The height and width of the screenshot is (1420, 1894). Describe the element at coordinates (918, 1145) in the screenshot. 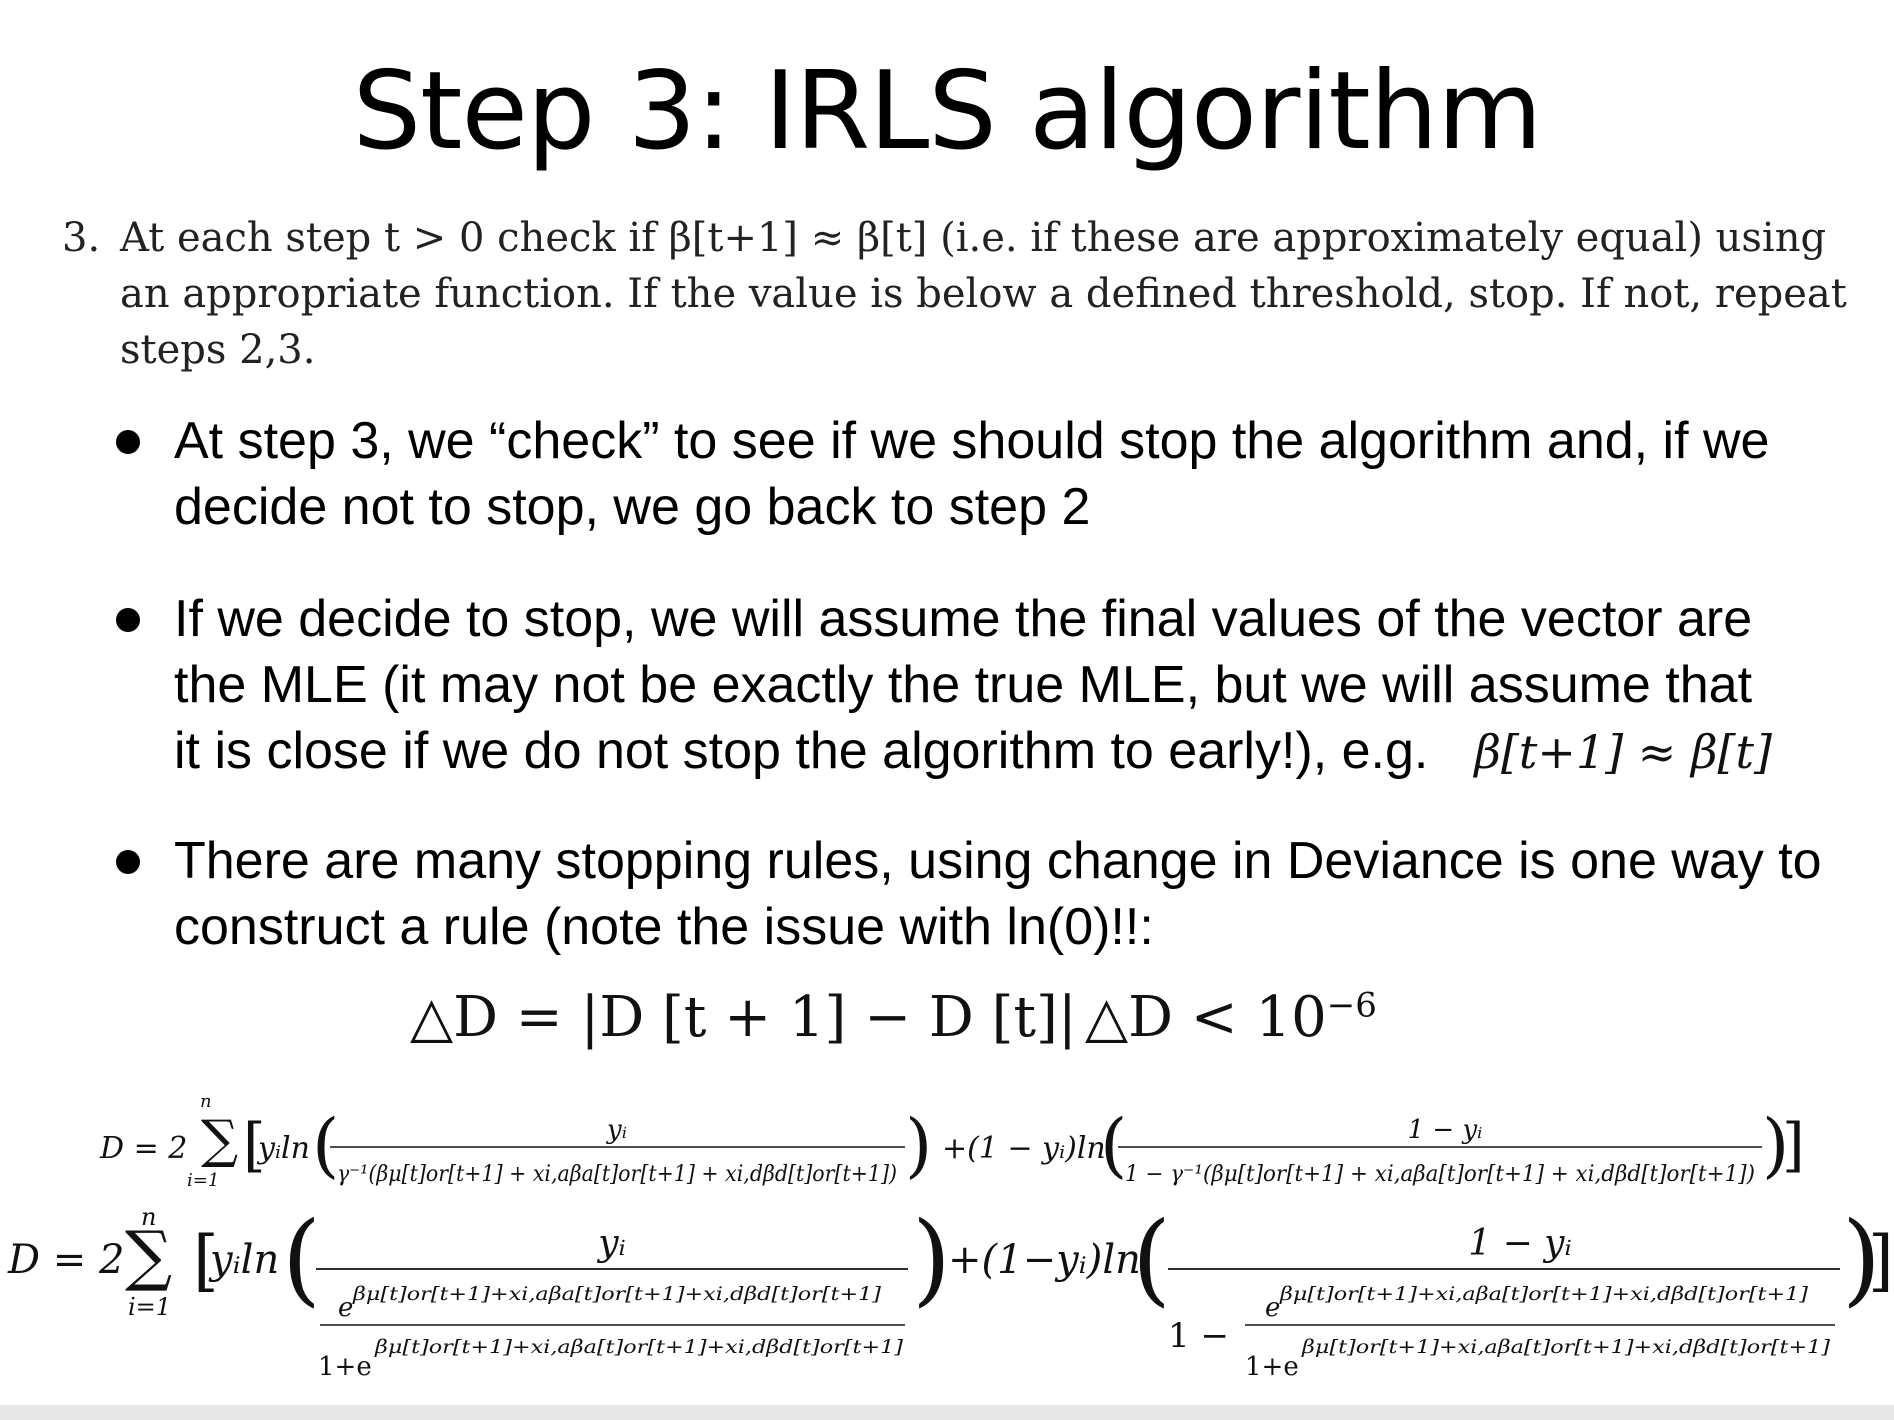

I see `formula1-right-paren-icon: )` at that location.